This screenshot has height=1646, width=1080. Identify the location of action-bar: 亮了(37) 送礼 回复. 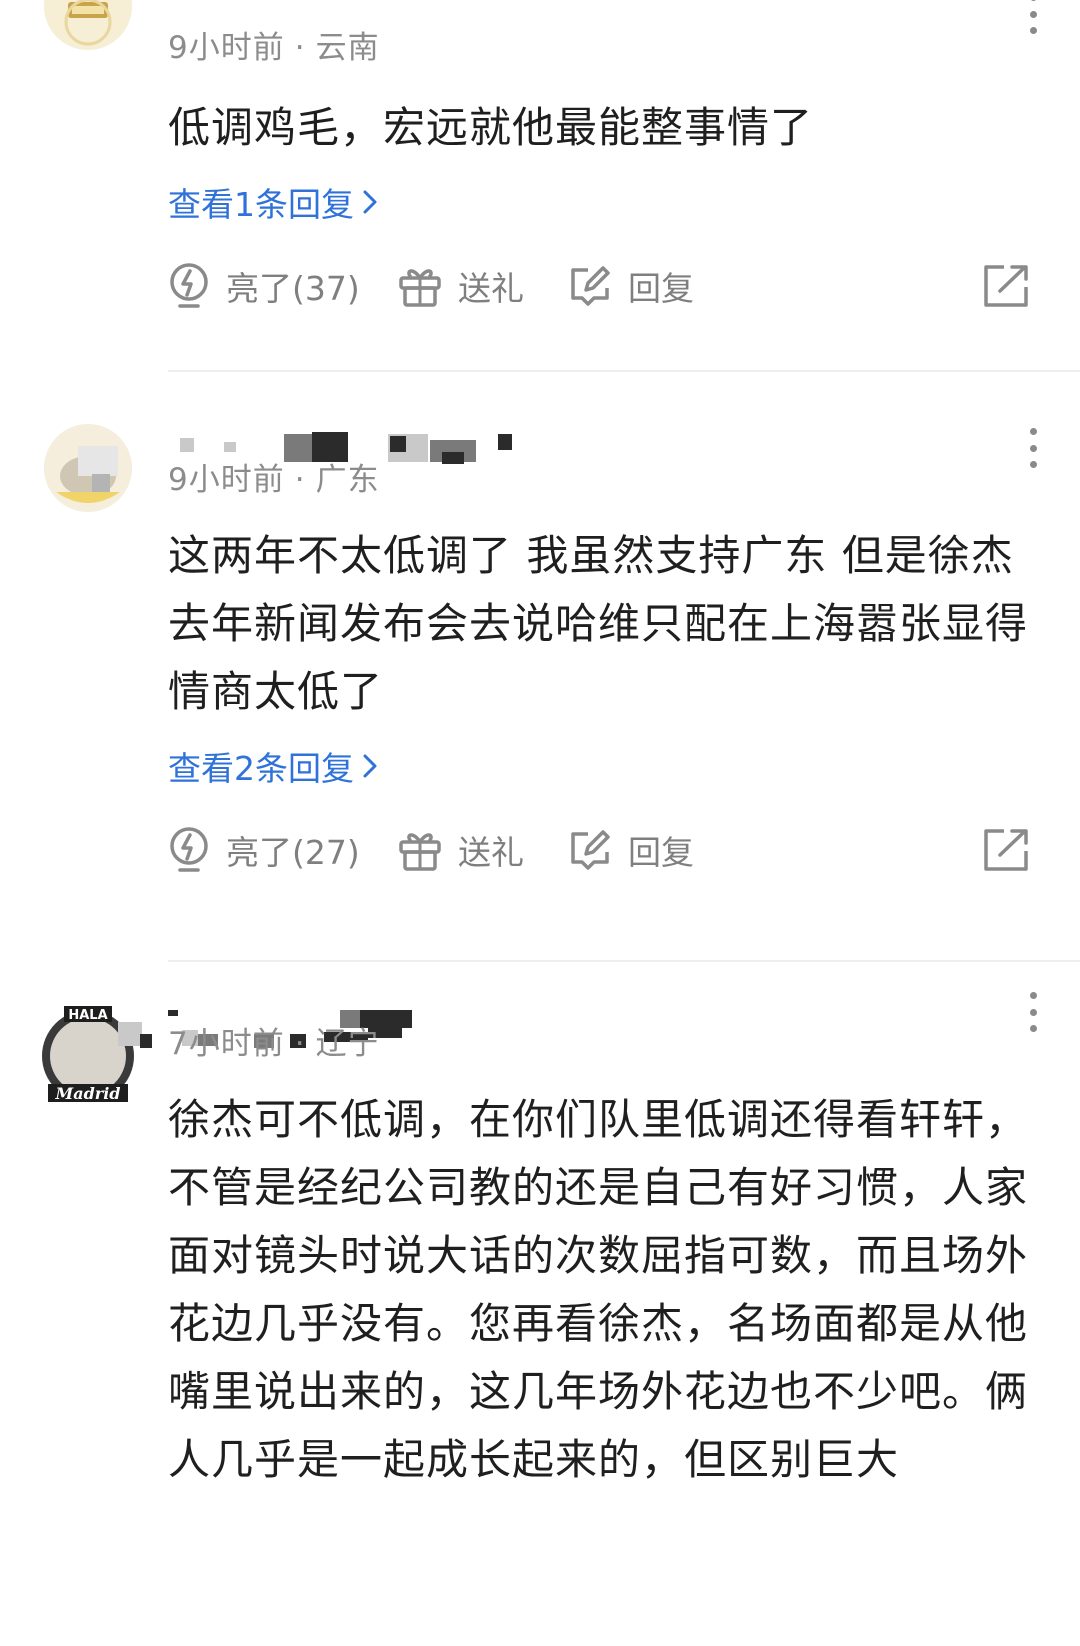
(603, 286).